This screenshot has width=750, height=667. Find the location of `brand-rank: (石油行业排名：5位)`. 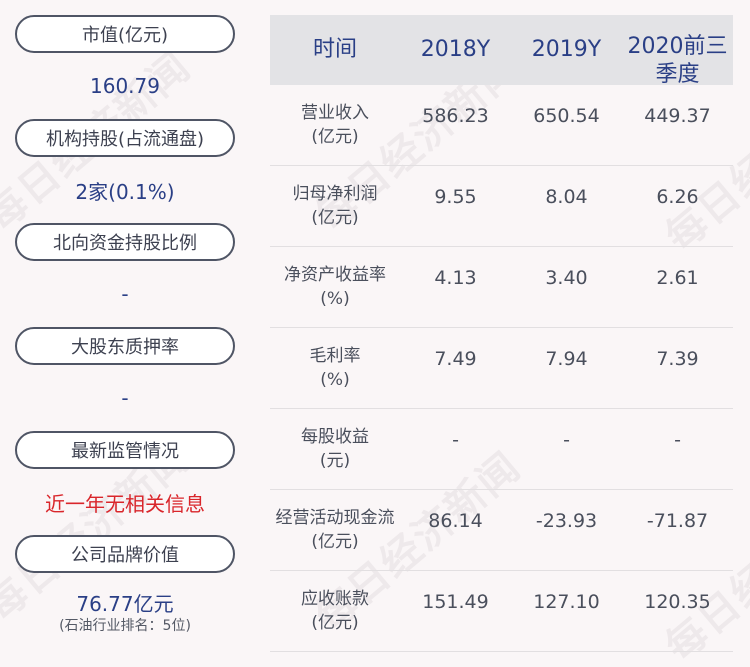

brand-rank: (石油行业排名：5位) is located at coordinates (125, 626).